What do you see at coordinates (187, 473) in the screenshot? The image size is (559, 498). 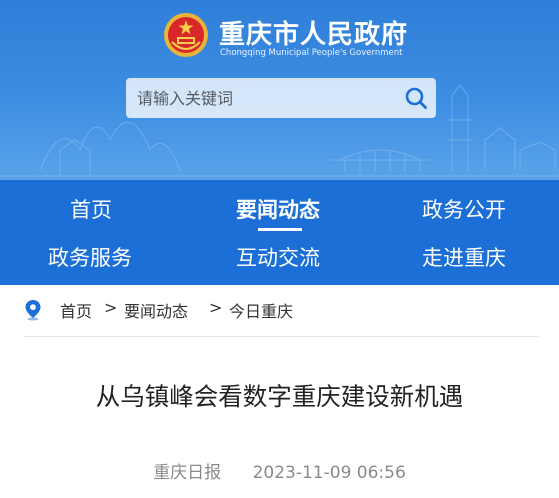 I see `article-source: 重庆日报` at bounding box center [187, 473].